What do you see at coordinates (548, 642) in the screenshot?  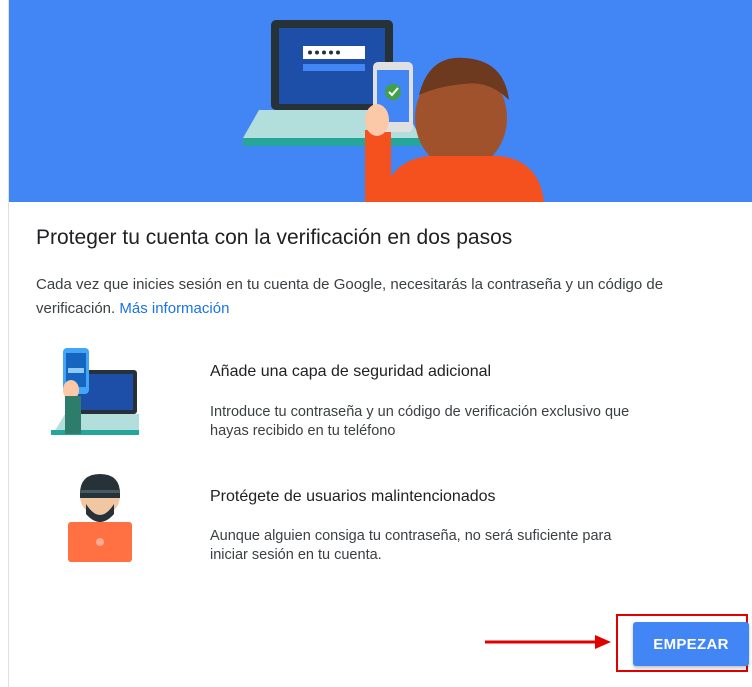 I see `annotation-arrow` at bounding box center [548, 642].